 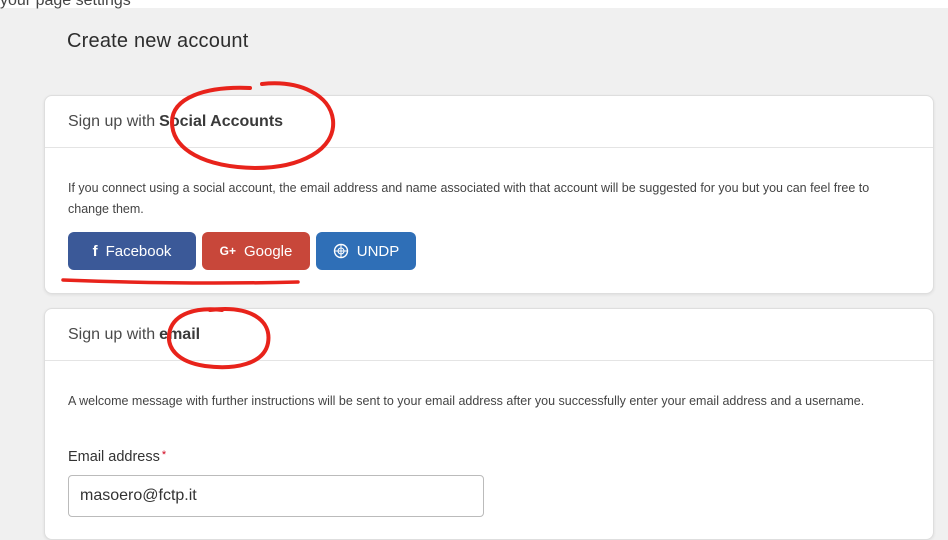 I want to click on facebook-button-label: Facebook, so click(x=138, y=251).